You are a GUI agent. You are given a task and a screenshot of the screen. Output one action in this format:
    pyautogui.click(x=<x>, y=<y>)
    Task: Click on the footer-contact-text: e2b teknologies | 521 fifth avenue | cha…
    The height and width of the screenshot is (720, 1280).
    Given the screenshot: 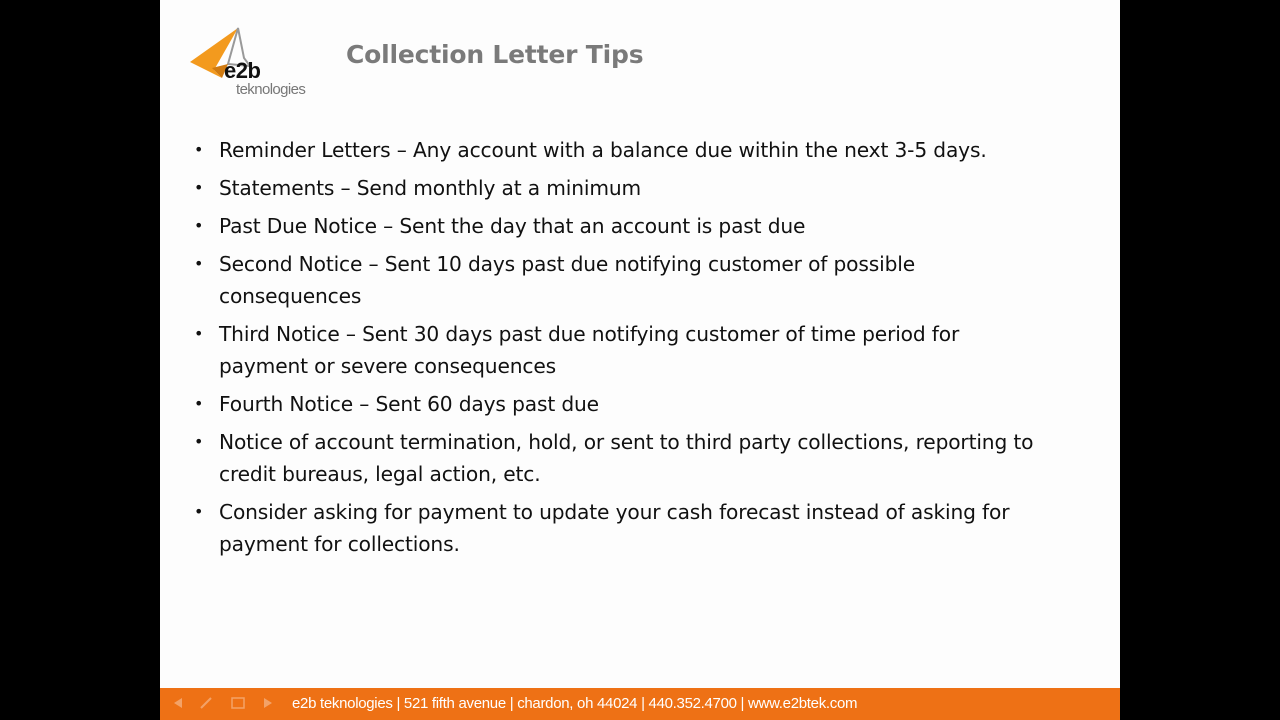 What is the action you would take?
    pyautogui.click(x=575, y=703)
    